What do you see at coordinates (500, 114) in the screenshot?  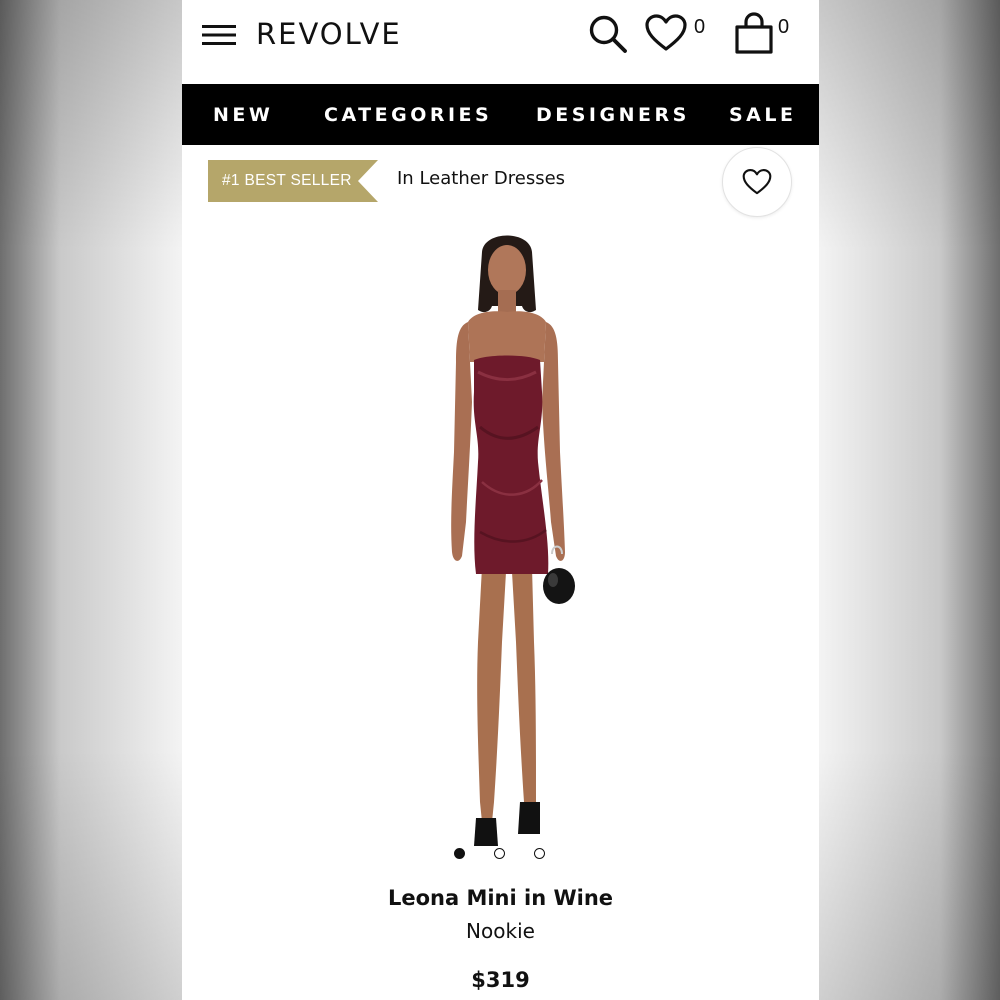 I see `category-nav: NEW CATEGORIES DESIGNERS SALE` at bounding box center [500, 114].